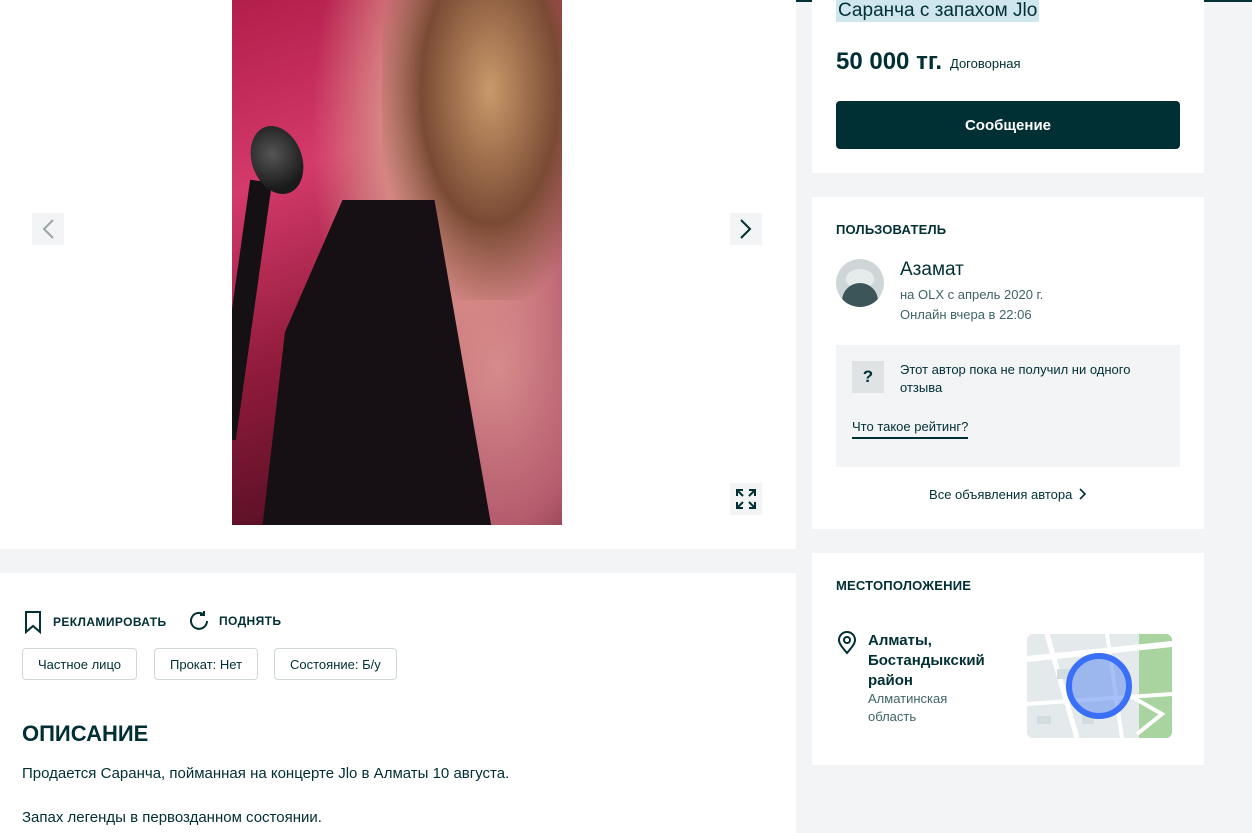 This screenshot has width=1252, height=833. Describe the element at coordinates (110, 622) in the screenshot. I see `promote-label: РЕКЛАМИРОВАТЬ` at that location.